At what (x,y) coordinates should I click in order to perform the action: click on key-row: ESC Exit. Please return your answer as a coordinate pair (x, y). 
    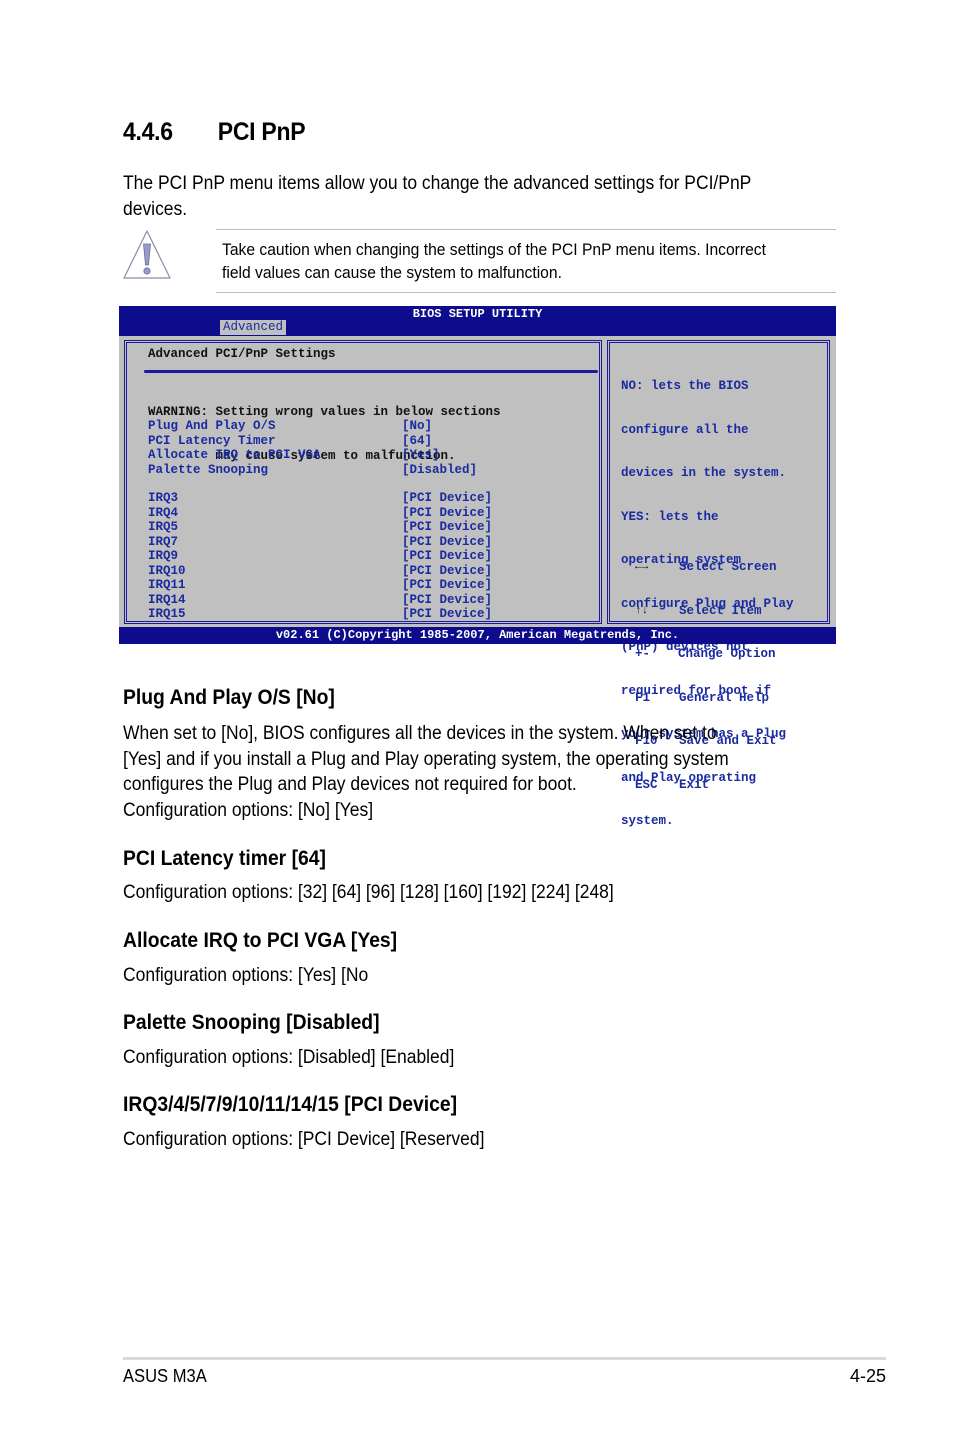
    Looking at the image, I should click on (706, 785).